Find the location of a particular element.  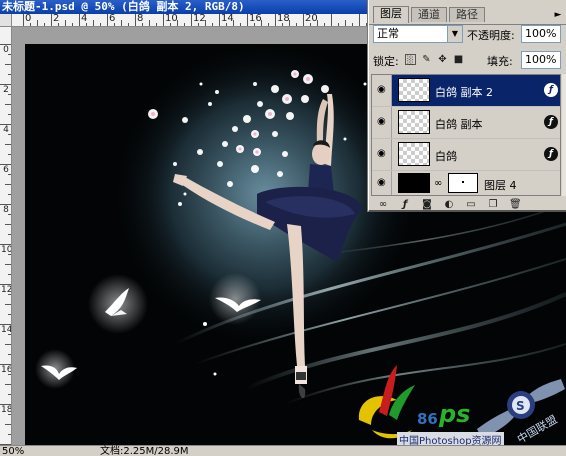

link-layers-icon: ∞ is located at coordinates (383, 204).